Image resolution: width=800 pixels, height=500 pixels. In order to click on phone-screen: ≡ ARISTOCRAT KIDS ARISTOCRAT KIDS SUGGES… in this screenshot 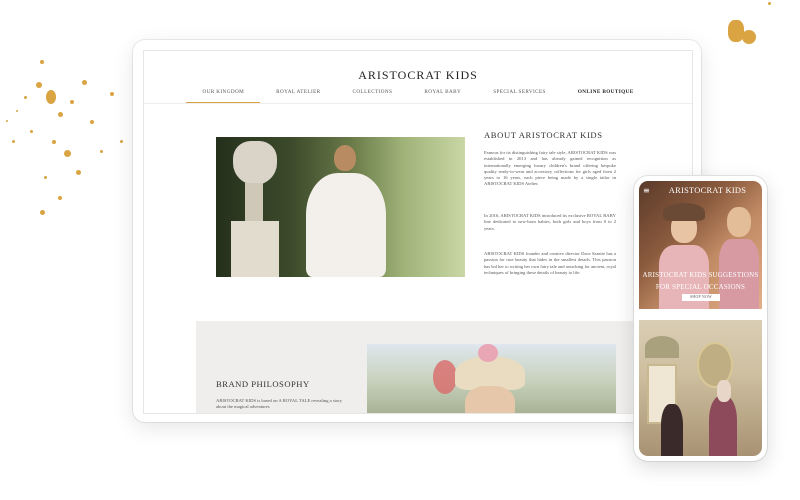, I will do `click(700, 318)`.